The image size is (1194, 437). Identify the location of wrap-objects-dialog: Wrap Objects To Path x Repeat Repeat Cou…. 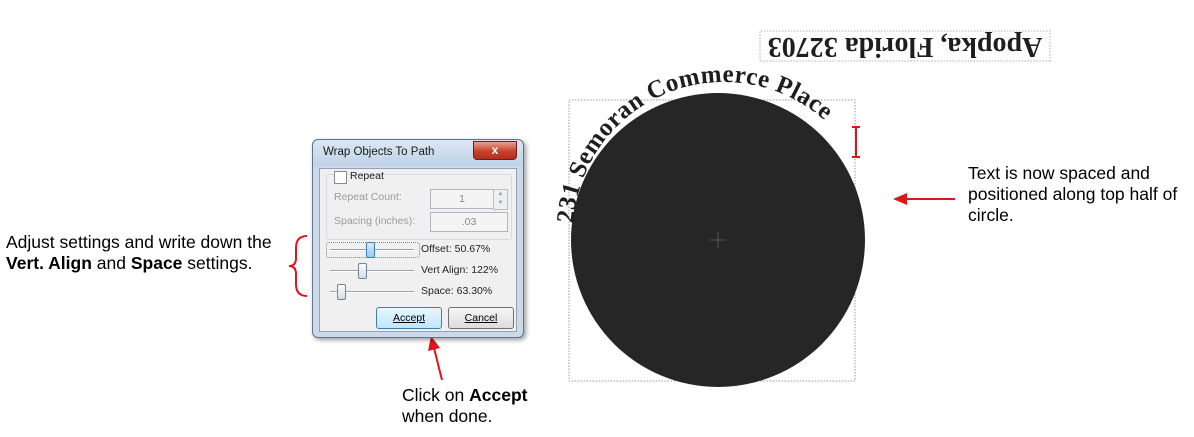
(418, 238).